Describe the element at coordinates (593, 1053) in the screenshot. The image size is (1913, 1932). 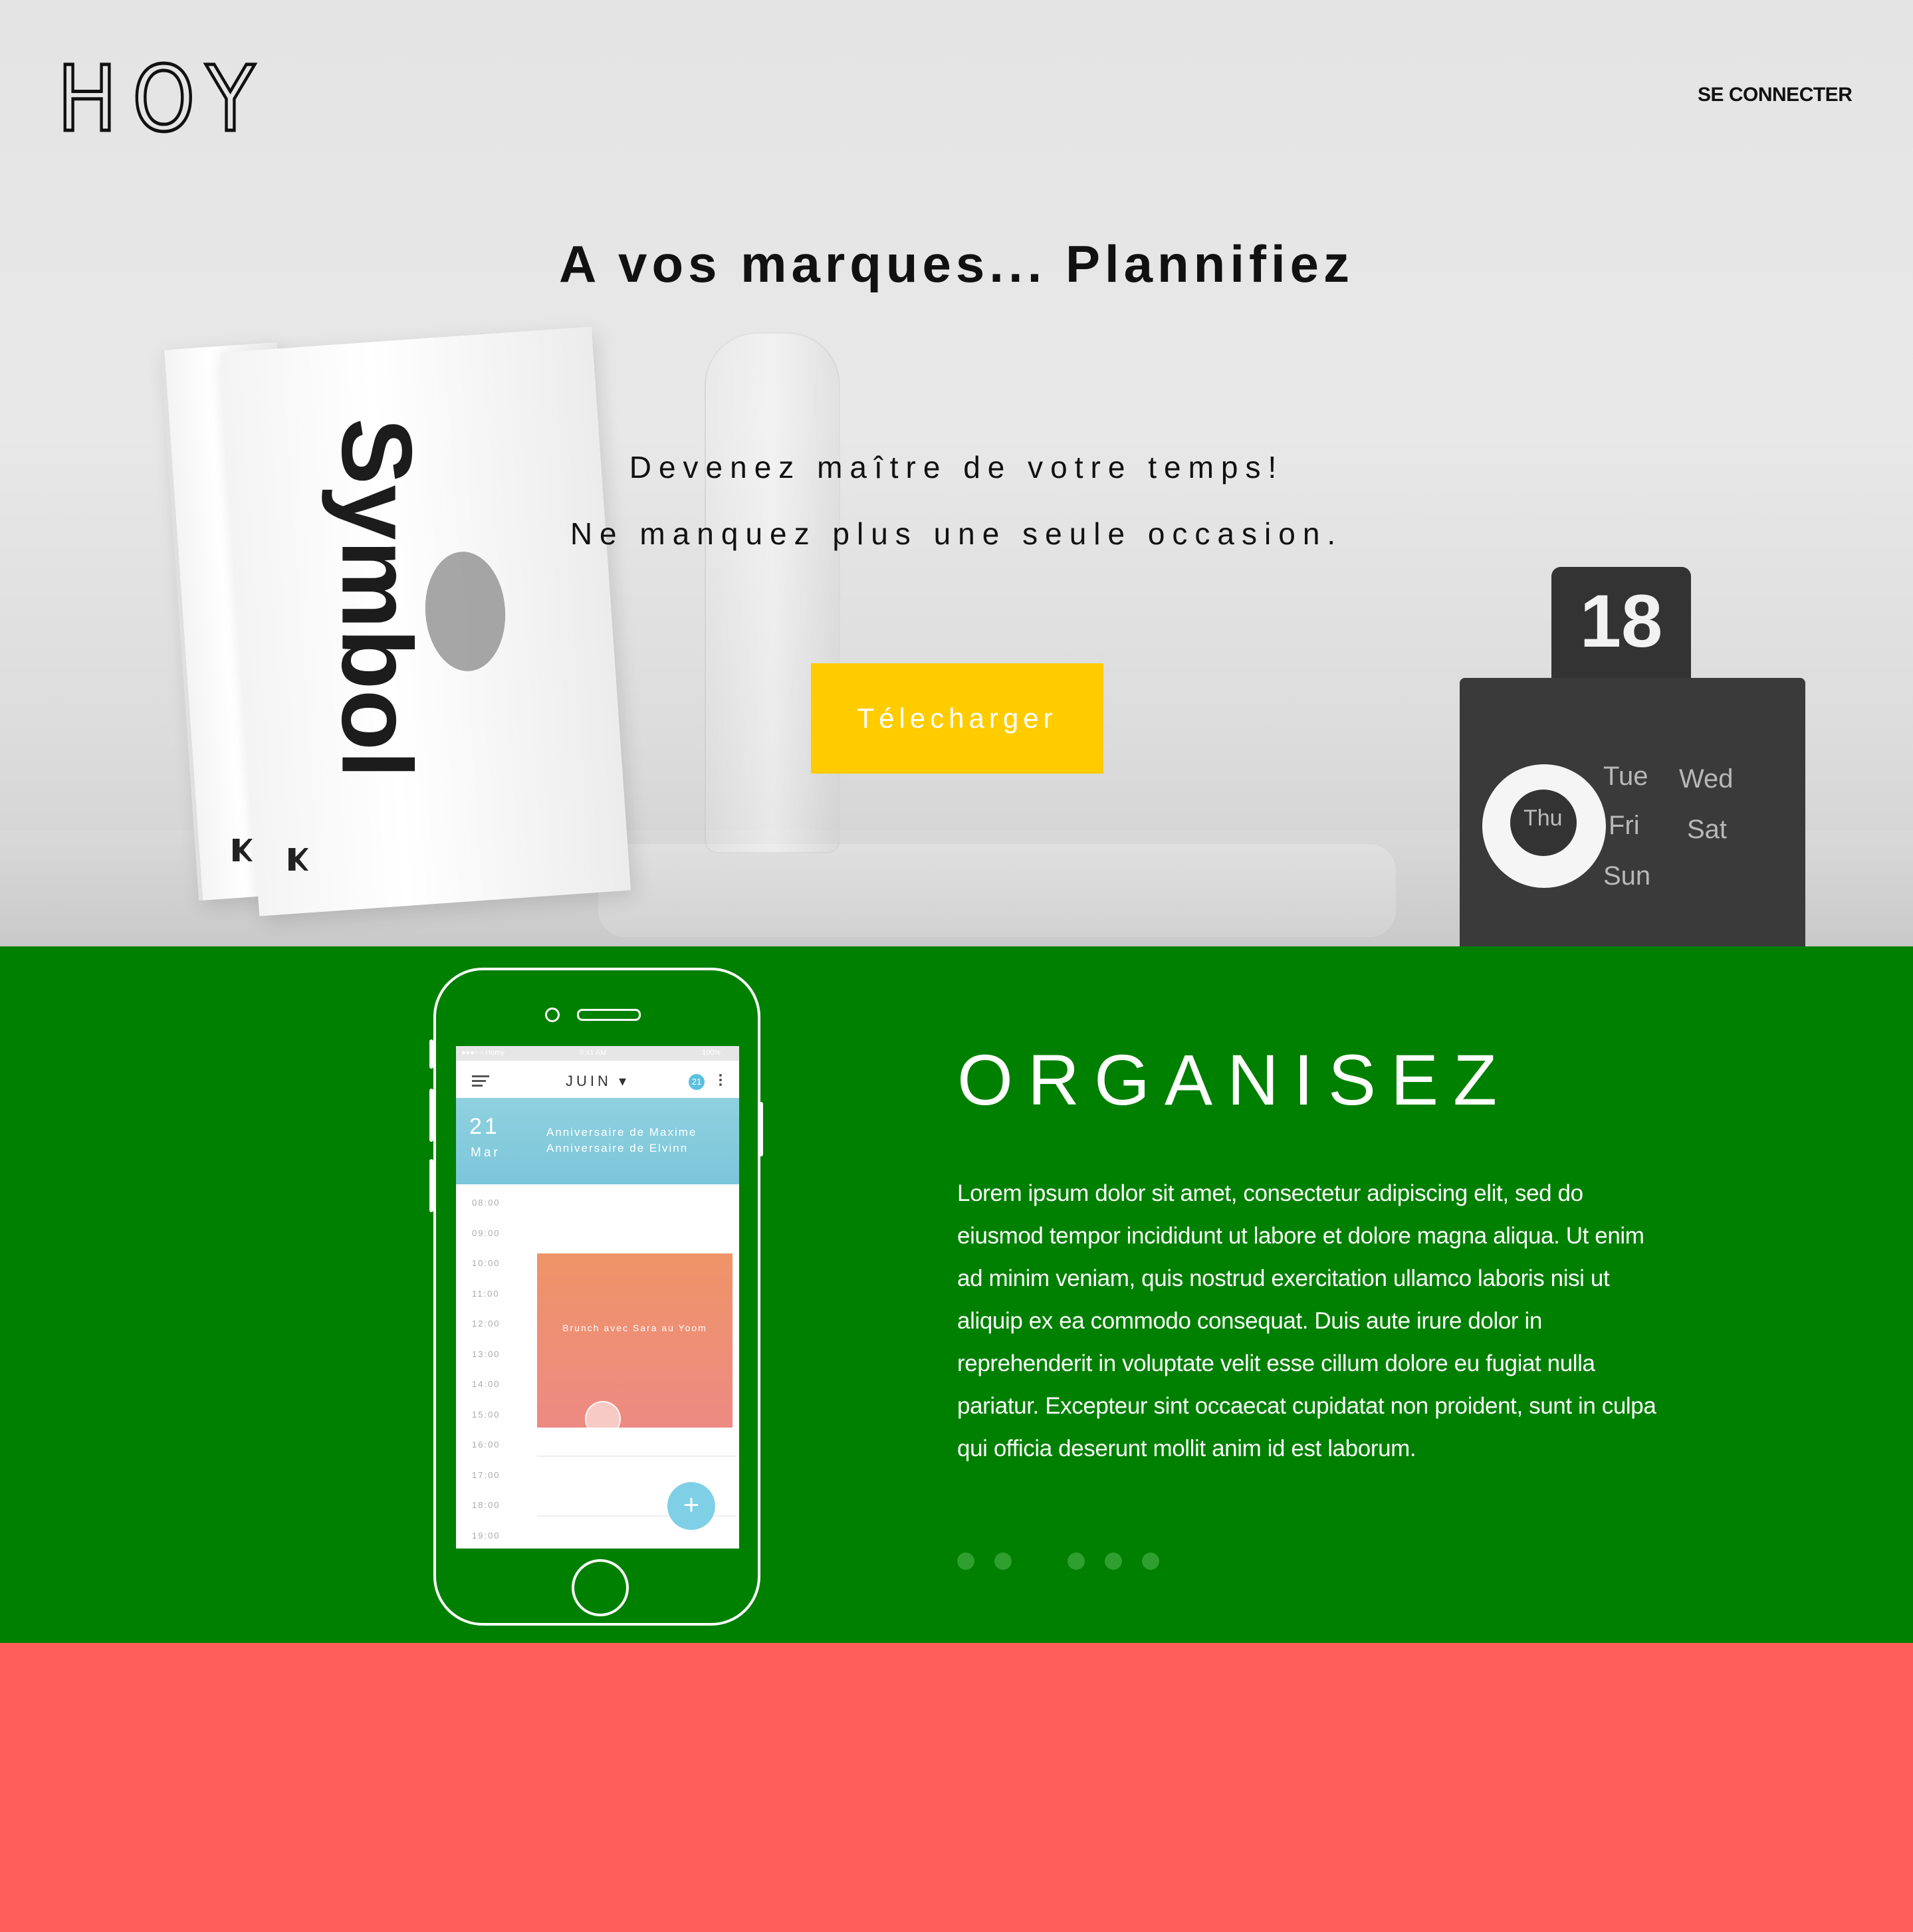
I see `status-time: 9:41 AM` at that location.